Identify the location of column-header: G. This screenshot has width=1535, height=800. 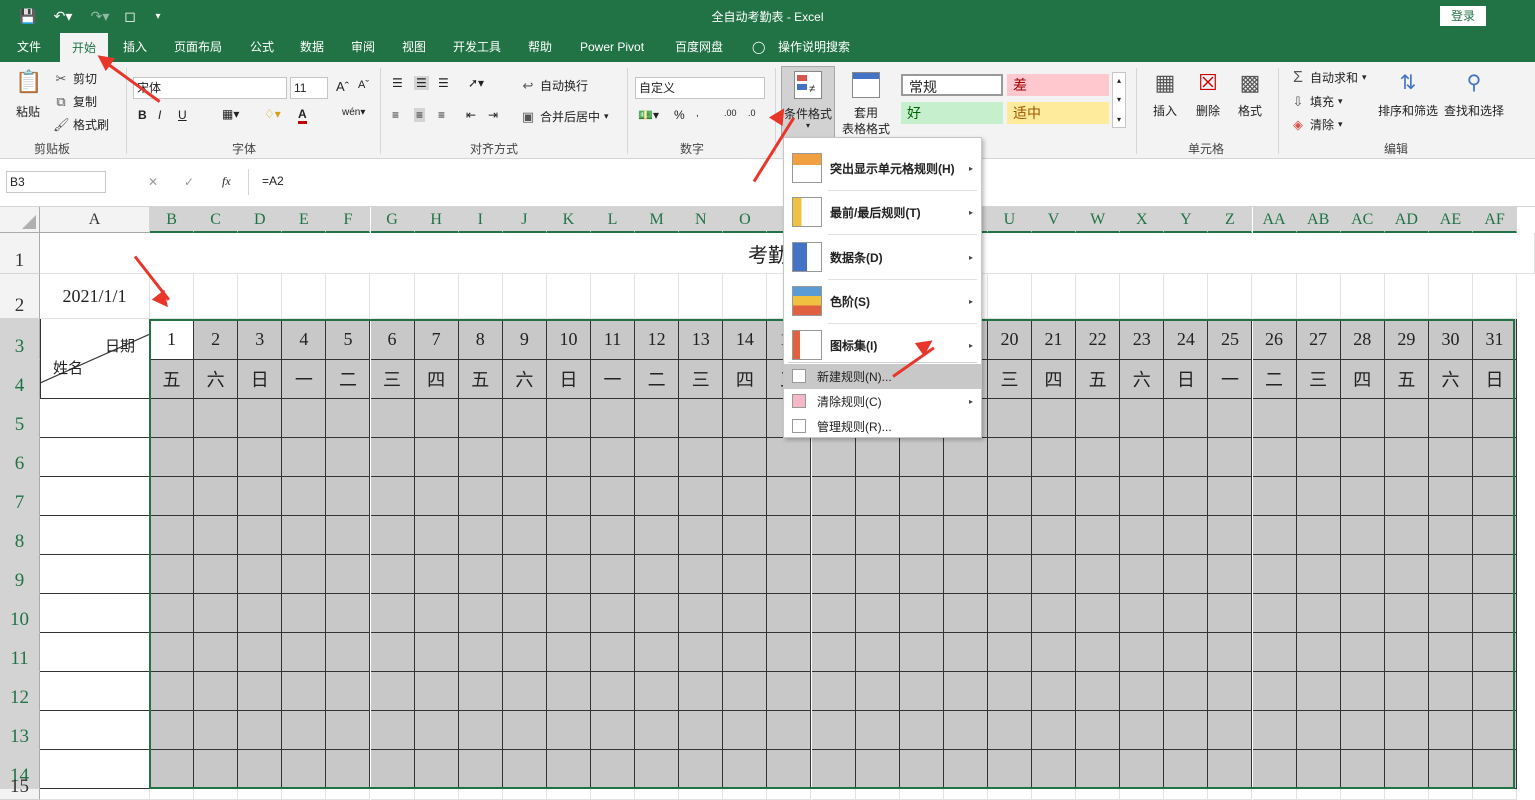
(392, 220).